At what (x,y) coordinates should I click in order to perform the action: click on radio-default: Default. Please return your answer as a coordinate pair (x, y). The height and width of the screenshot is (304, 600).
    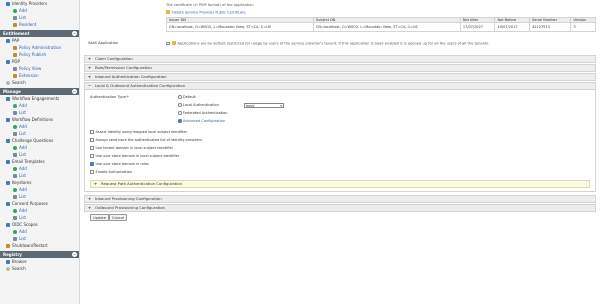
    Looking at the image, I should click on (187, 97).